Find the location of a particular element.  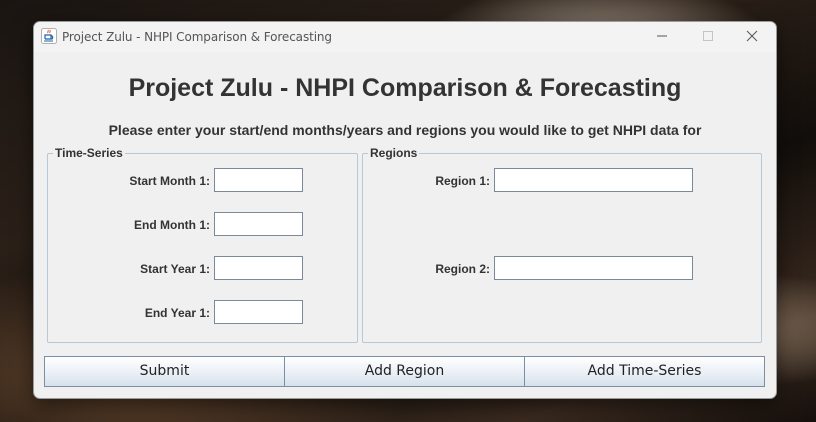

regions-legend: Regions is located at coordinates (394, 153).